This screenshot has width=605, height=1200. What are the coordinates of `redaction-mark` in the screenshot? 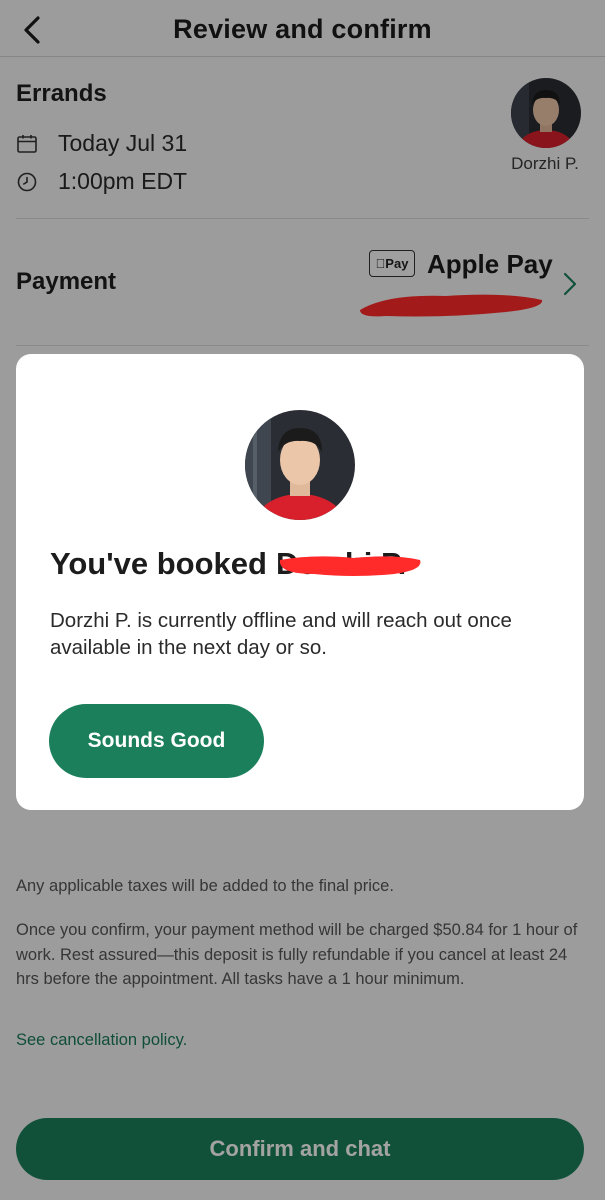 It's located at (350, 566).